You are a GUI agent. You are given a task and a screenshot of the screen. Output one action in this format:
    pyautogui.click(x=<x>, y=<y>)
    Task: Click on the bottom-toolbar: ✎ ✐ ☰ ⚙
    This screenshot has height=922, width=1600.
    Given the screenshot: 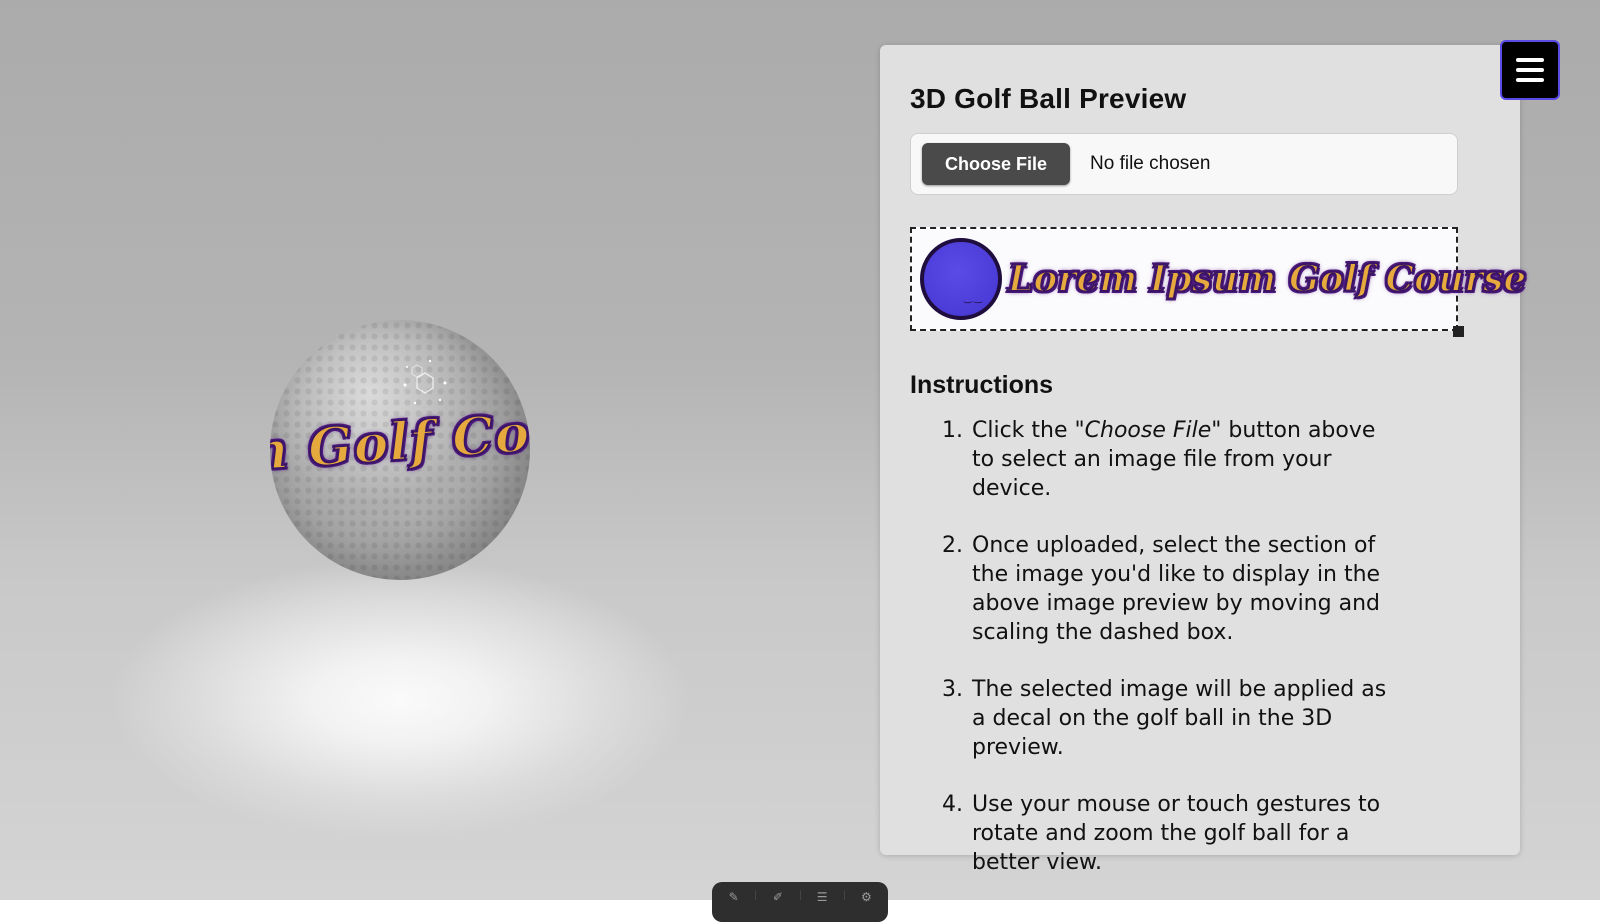 What is the action you would take?
    pyautogui.click(x=800, y=902)
    